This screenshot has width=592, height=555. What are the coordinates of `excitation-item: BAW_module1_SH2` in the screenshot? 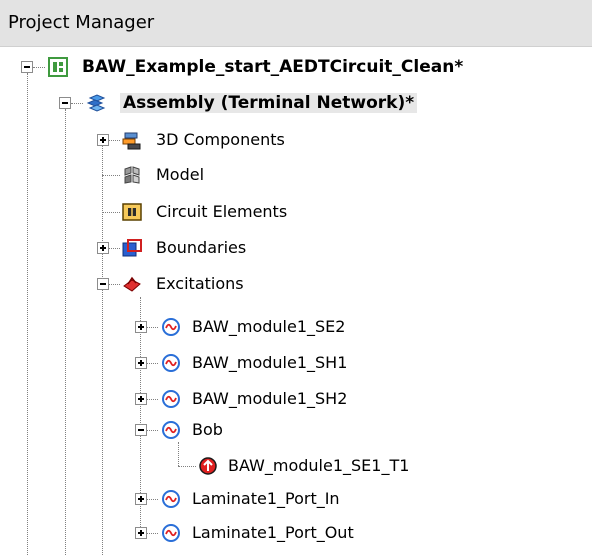 It's located at (269, 399).